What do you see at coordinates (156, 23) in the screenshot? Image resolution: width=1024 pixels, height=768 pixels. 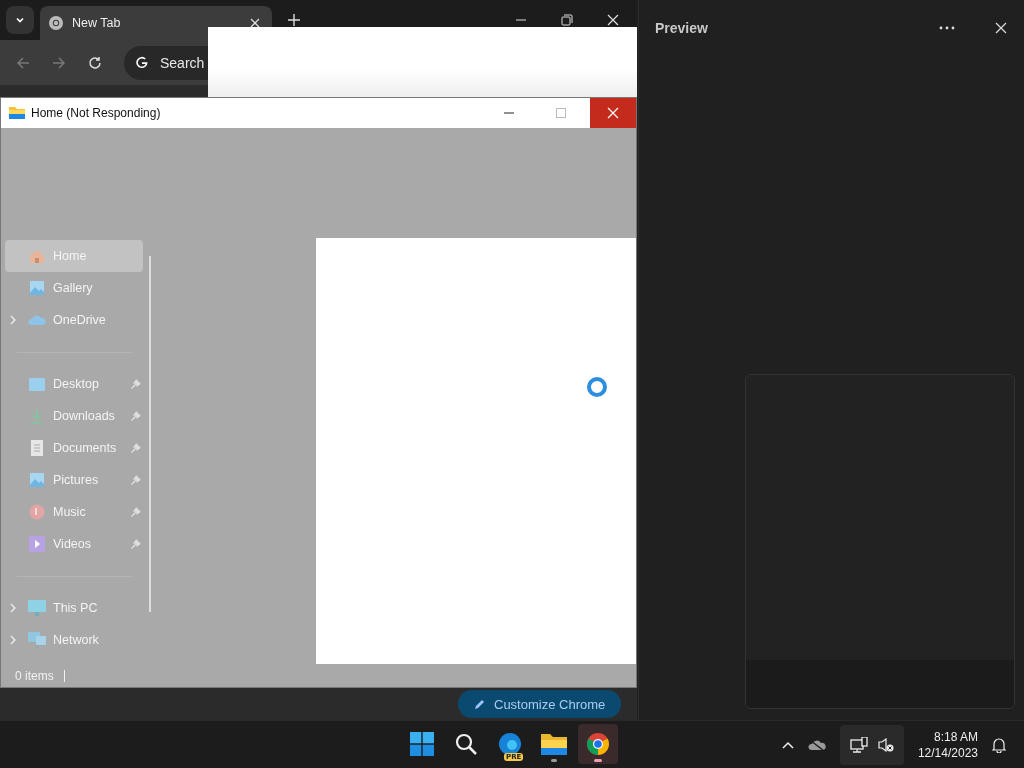 I see `browser-tab: New Tab` at bounding box center [156, 23].